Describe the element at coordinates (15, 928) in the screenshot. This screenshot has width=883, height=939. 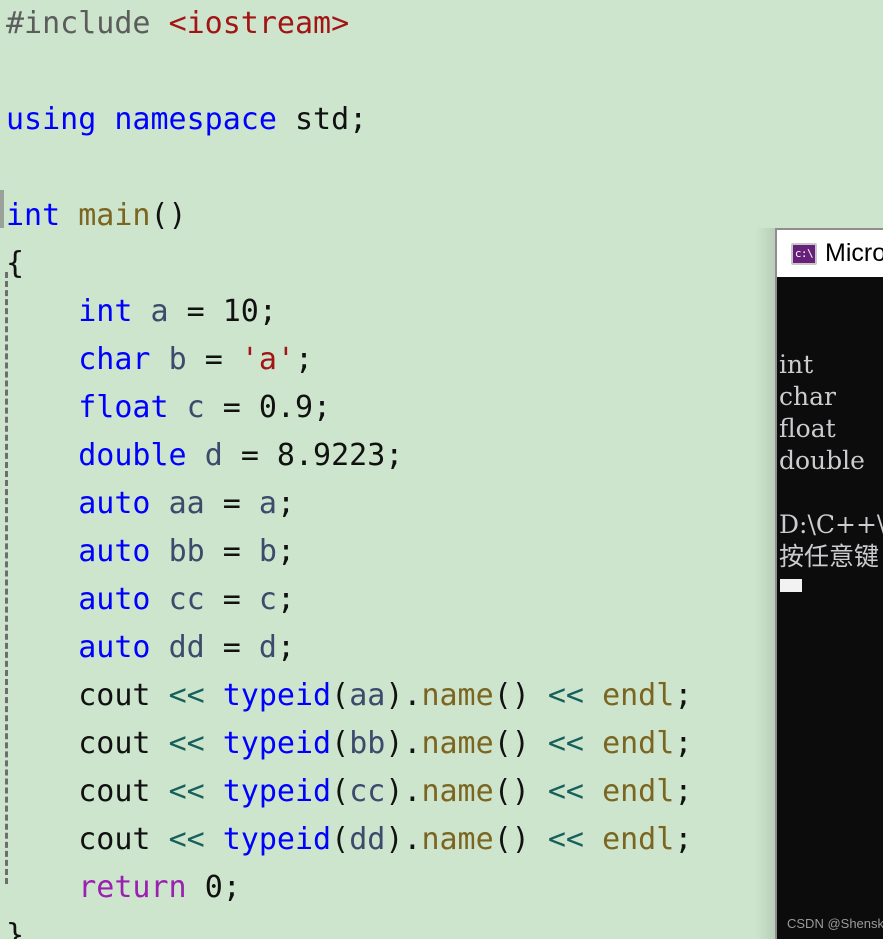
I see `code-token: }` at that location.